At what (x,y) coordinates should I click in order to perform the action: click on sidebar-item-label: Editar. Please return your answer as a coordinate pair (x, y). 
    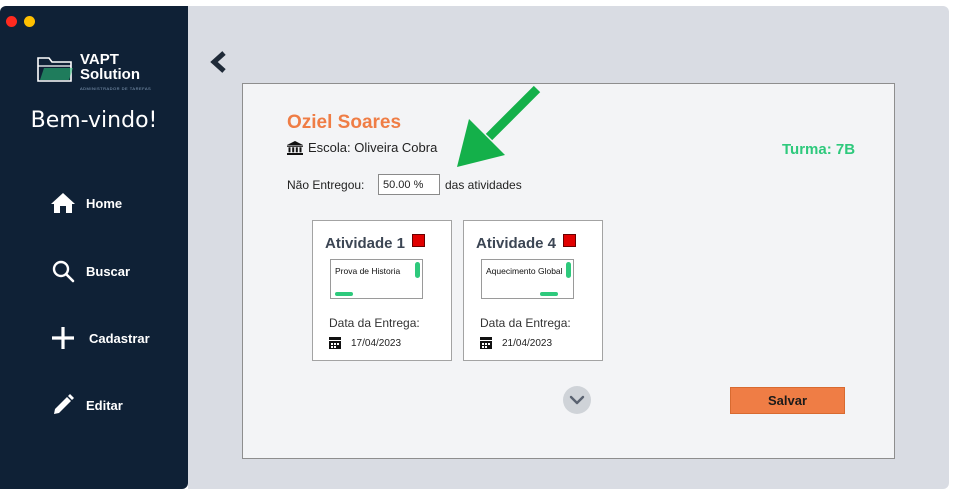
    Looking at the image, I should click on (104, 405).